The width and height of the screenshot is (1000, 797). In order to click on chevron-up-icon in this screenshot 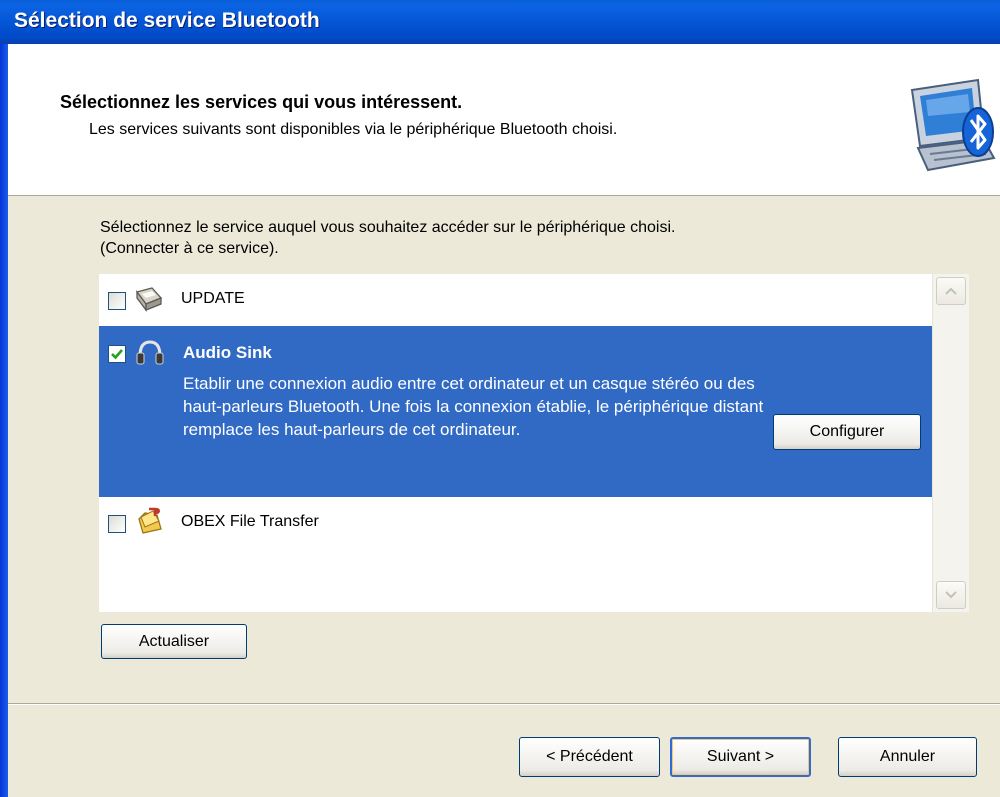, I will do `click(951, 291)`.